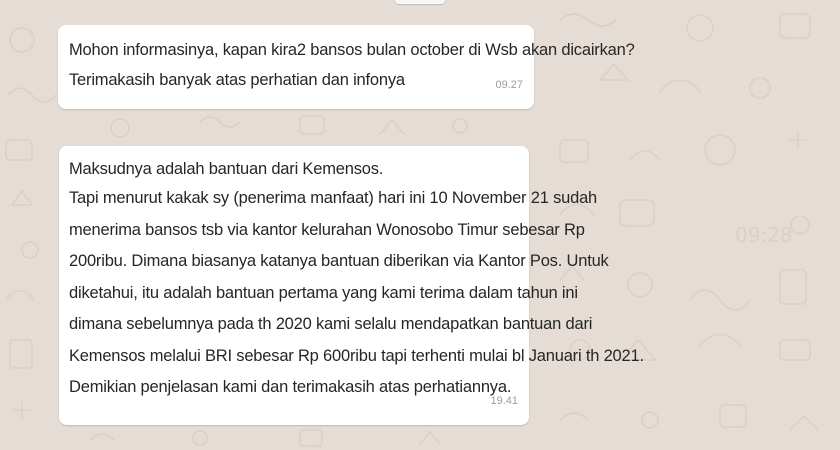  I want to click on svg-text: 09:28, so click(764, 235).